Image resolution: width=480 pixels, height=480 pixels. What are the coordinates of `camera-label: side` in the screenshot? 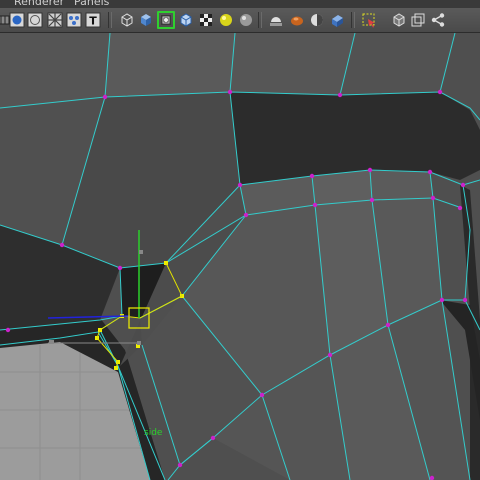 It's located at (153, 433).